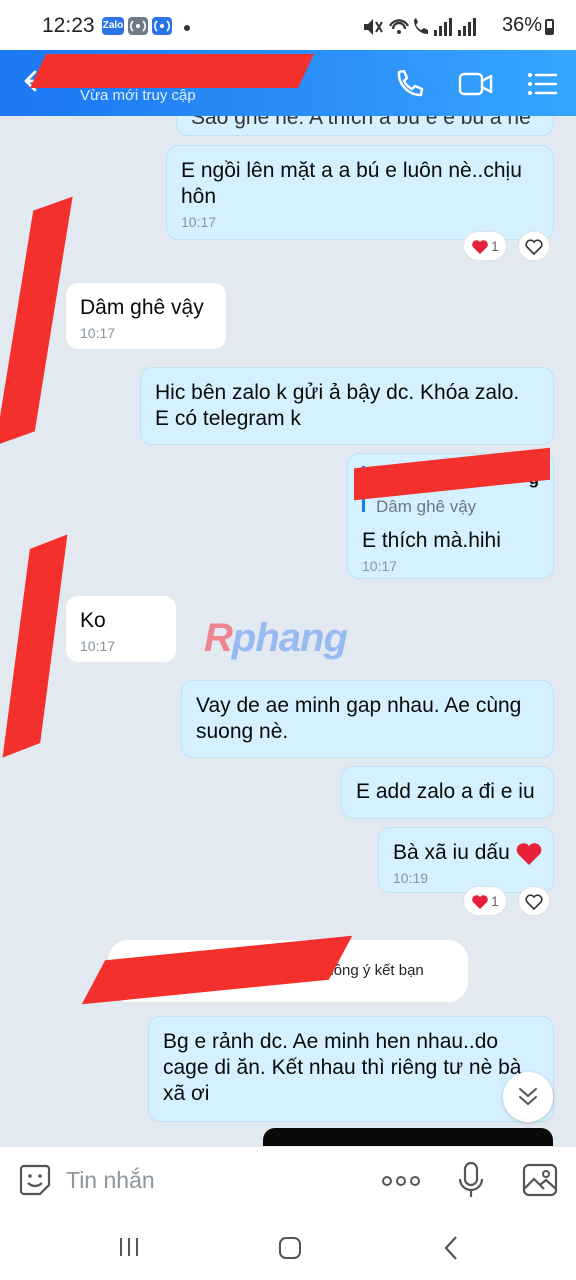 The image size is (576, 1280). What do you see at coordinates (138, 95) in the screenshot?
I see `last-seen-status: Vừa mới truy cập` at bounding box center [138, 95].